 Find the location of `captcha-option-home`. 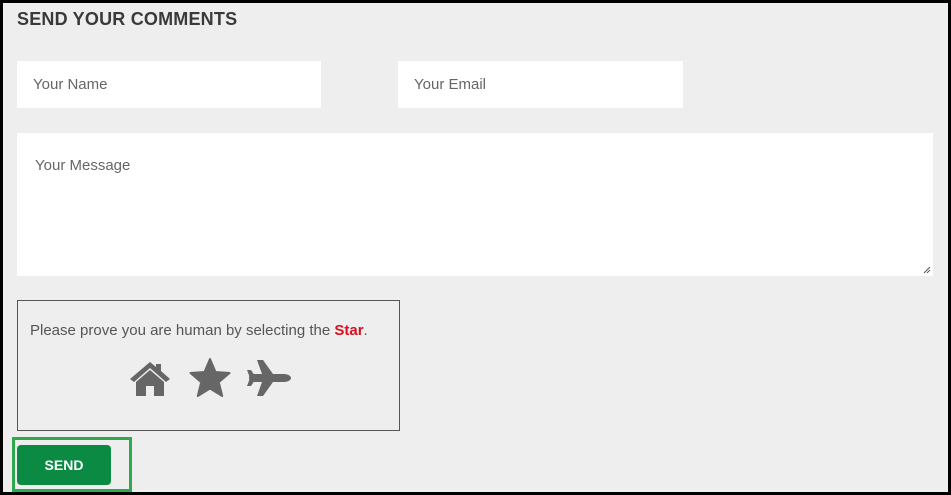

captcha-option-home is located at coordinates (150, 378).